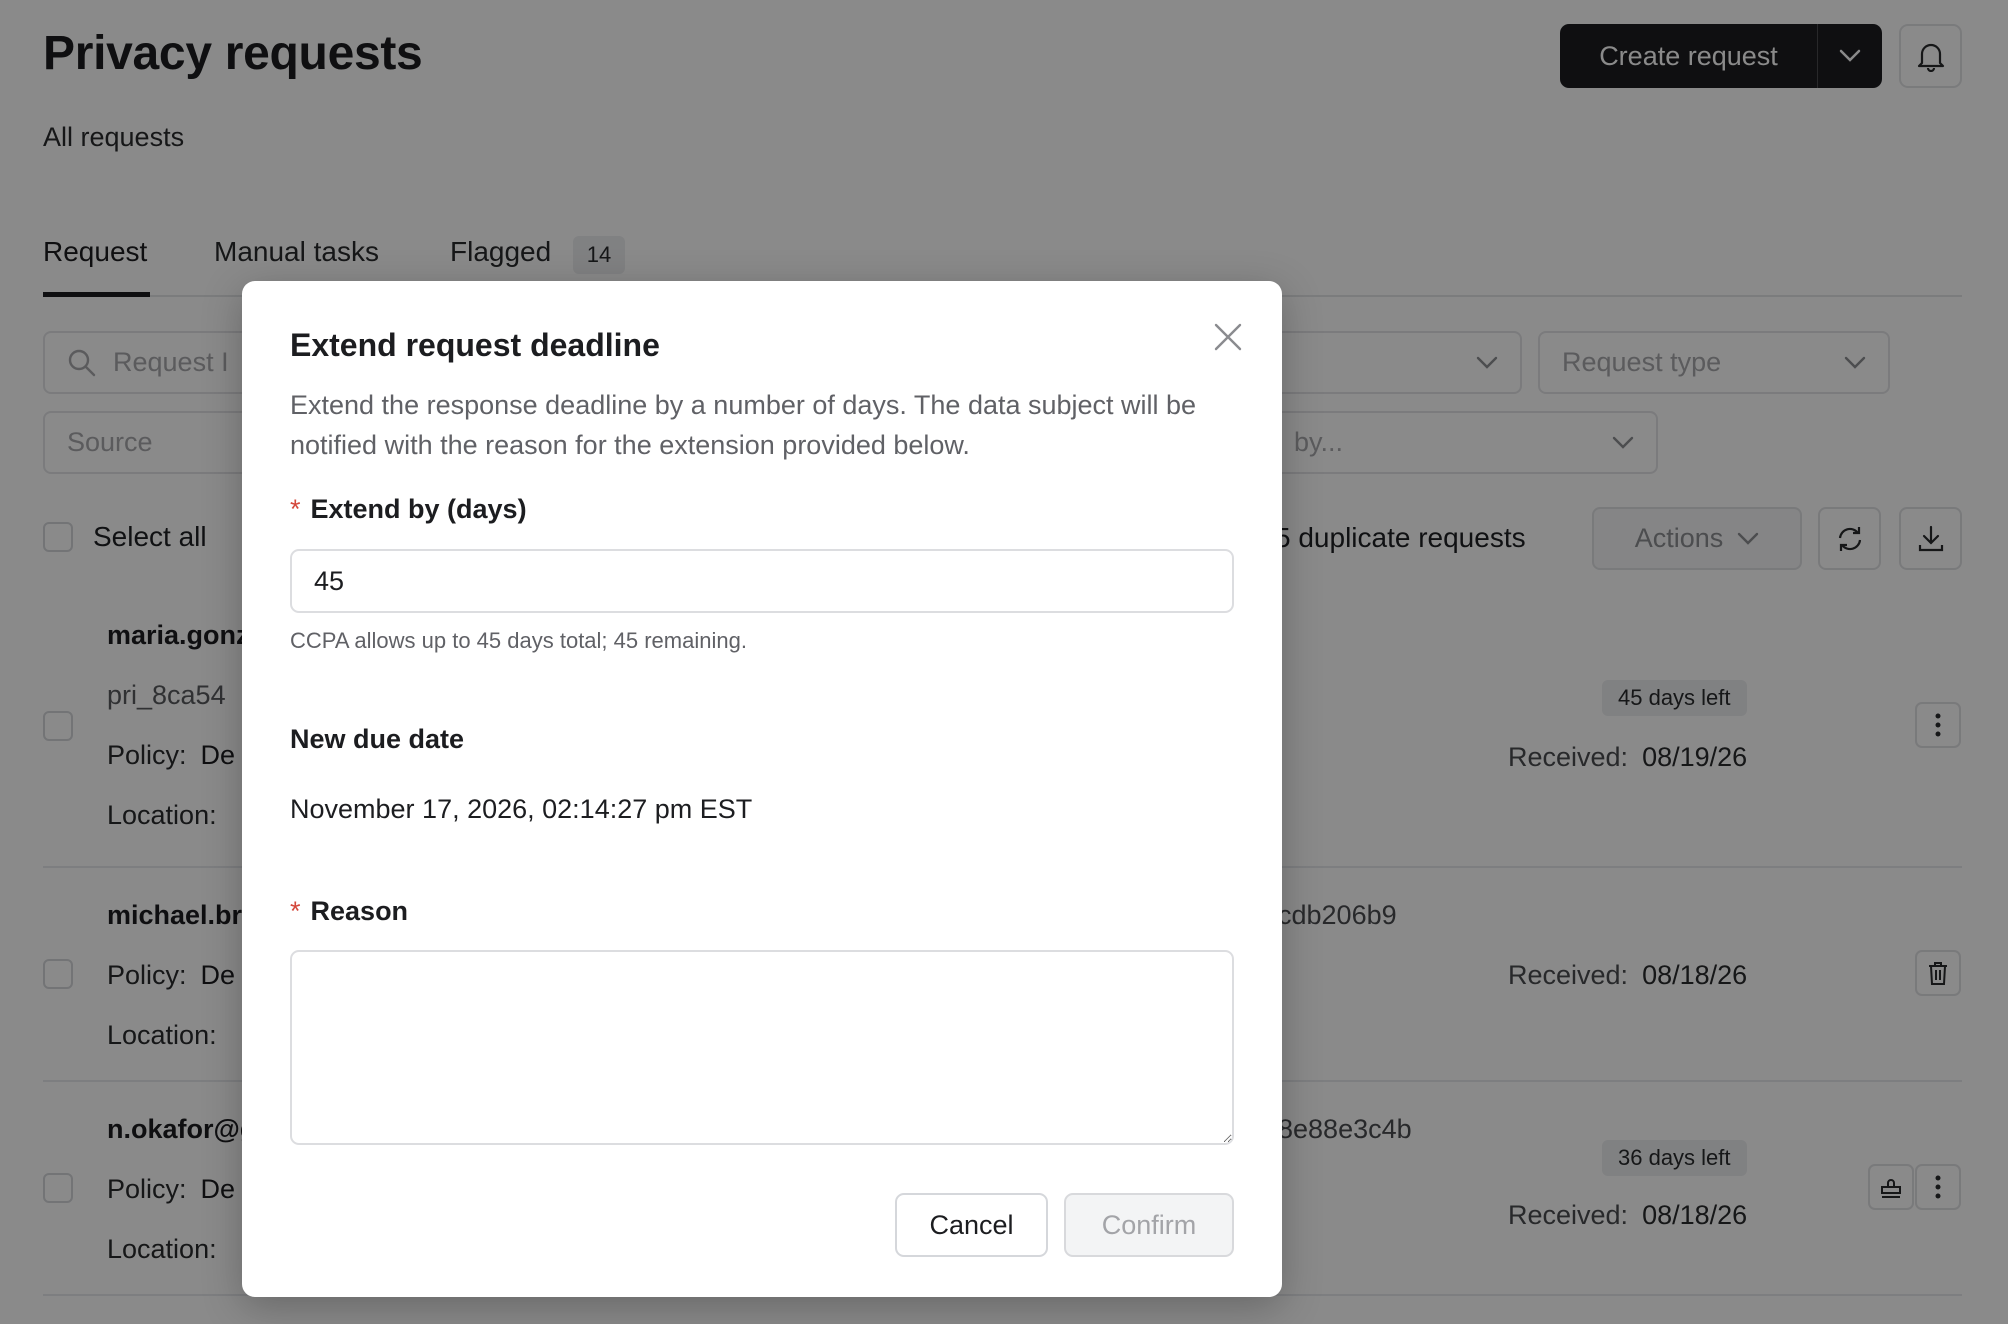 The image size is (2008, 1324). What do you see at coordinates (408, 509) in the screenshot?
I see `extend-days-label: * Extend by (days)` at bounding box center [408, 509].